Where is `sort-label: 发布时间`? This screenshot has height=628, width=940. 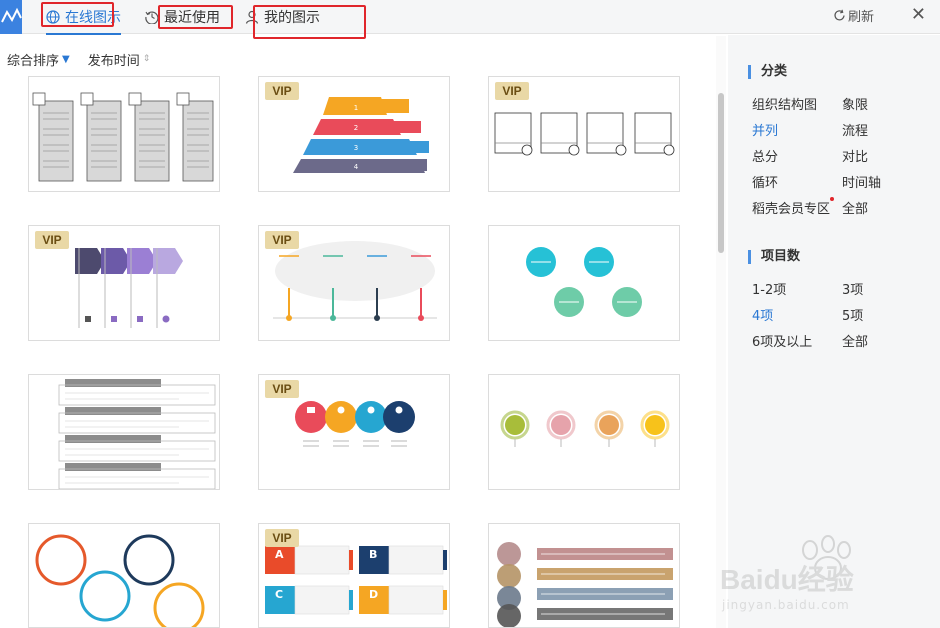 sort-label: 发布时间 is located at coordinates (113, 61).